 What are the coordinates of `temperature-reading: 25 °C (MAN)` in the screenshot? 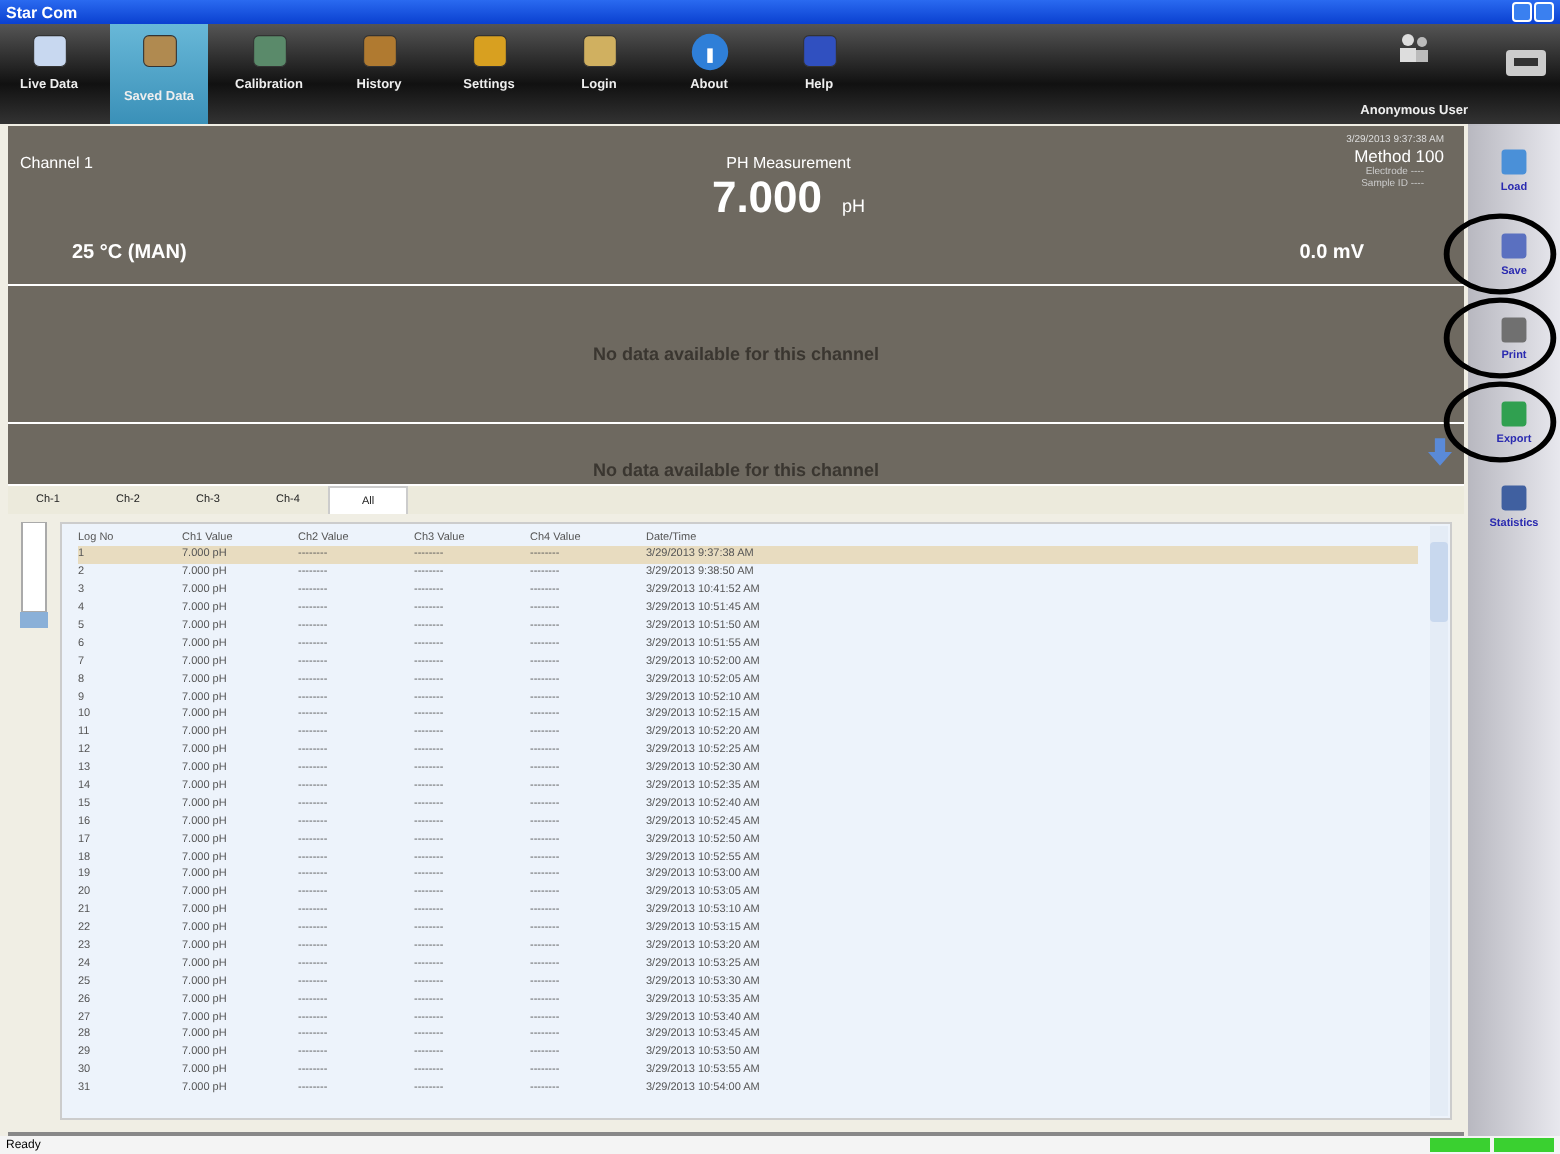 It's located at (129, 253).